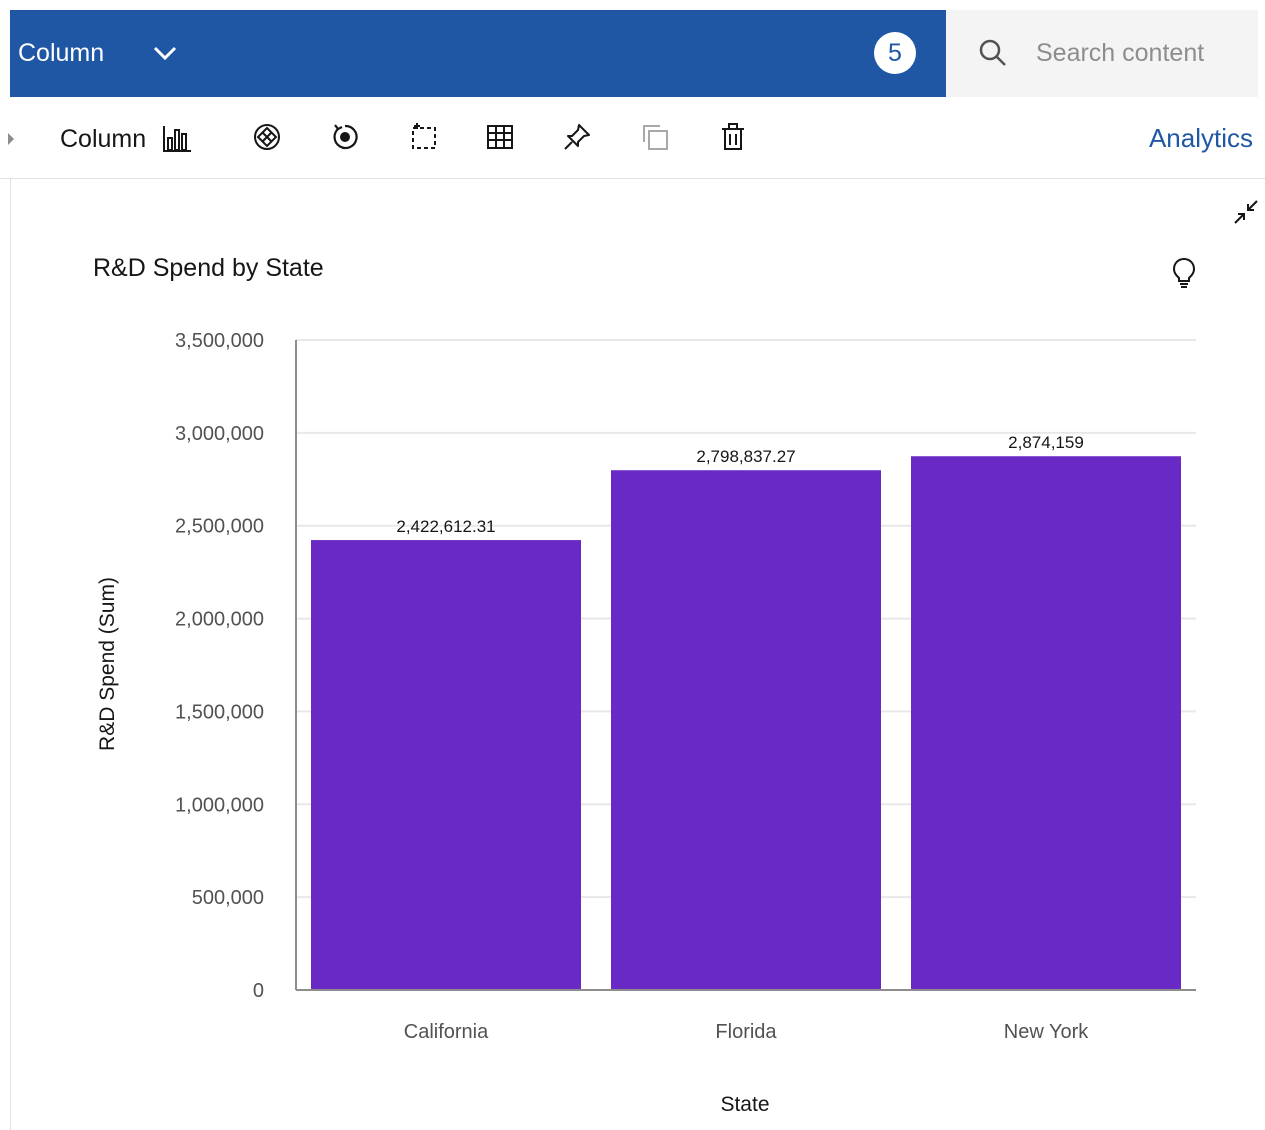 The height and width of the screenshot is (1130, 1265). I want to click on column-chart-icon, so click(177, 139).